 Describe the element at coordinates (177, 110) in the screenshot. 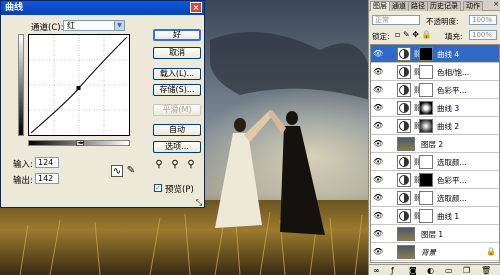

I see `smooth-button: 平滑(M)` at that location.